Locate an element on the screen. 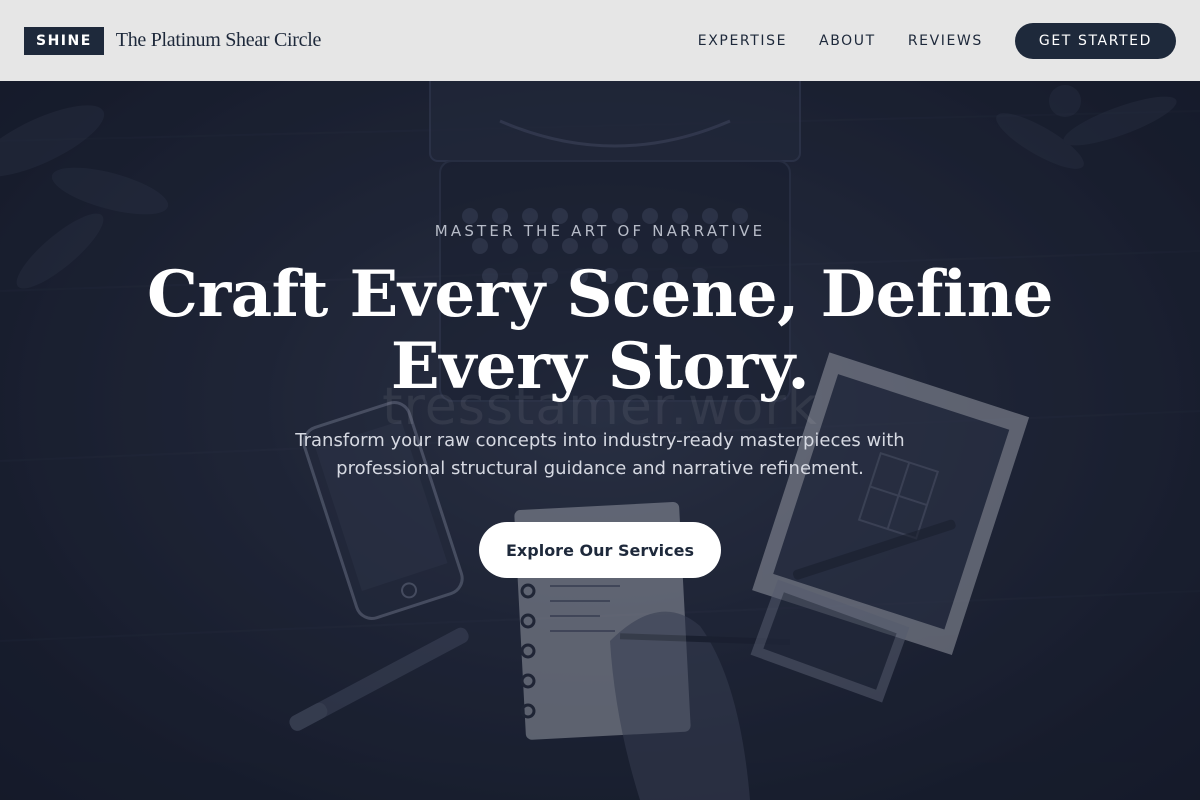  get-started-button: GET STARTED is located at coordinates (1095, 40).